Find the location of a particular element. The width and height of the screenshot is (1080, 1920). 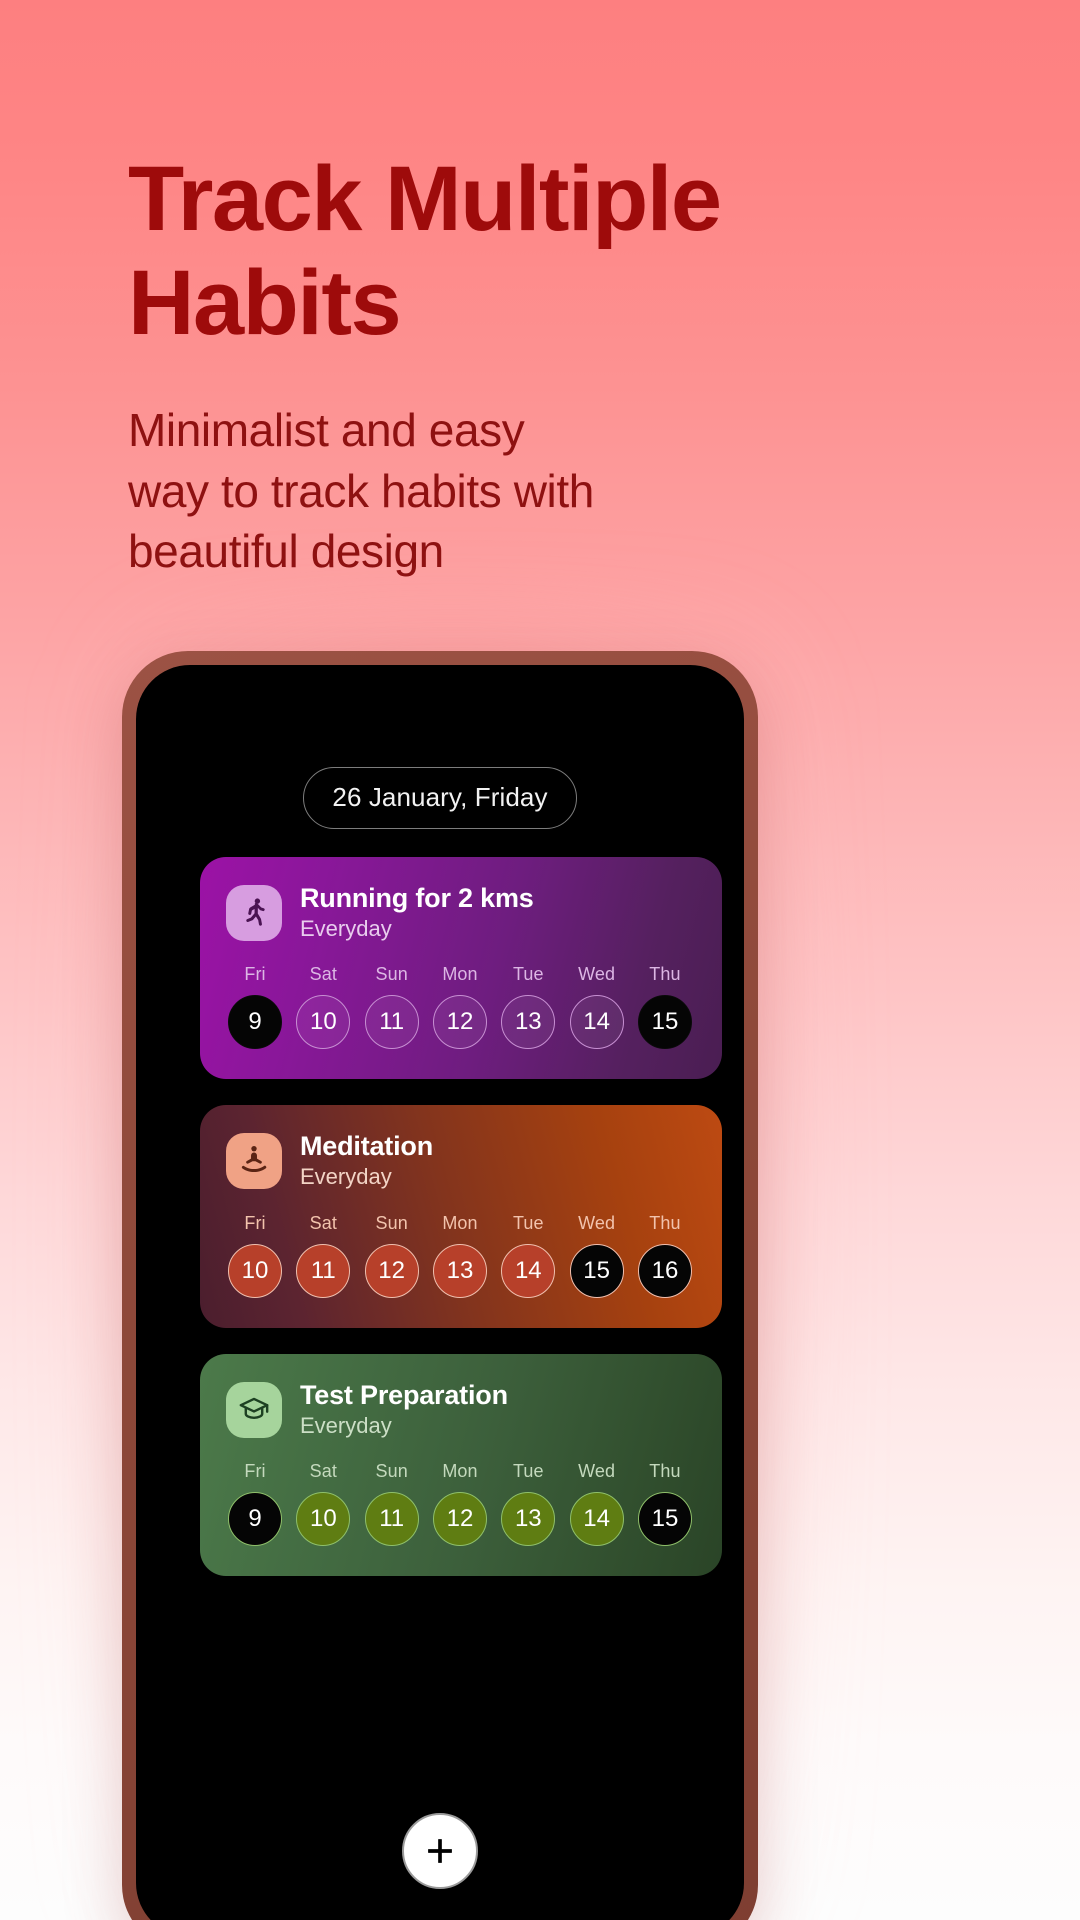

habit-title: Meditation is located at coordinates (366, 1146).